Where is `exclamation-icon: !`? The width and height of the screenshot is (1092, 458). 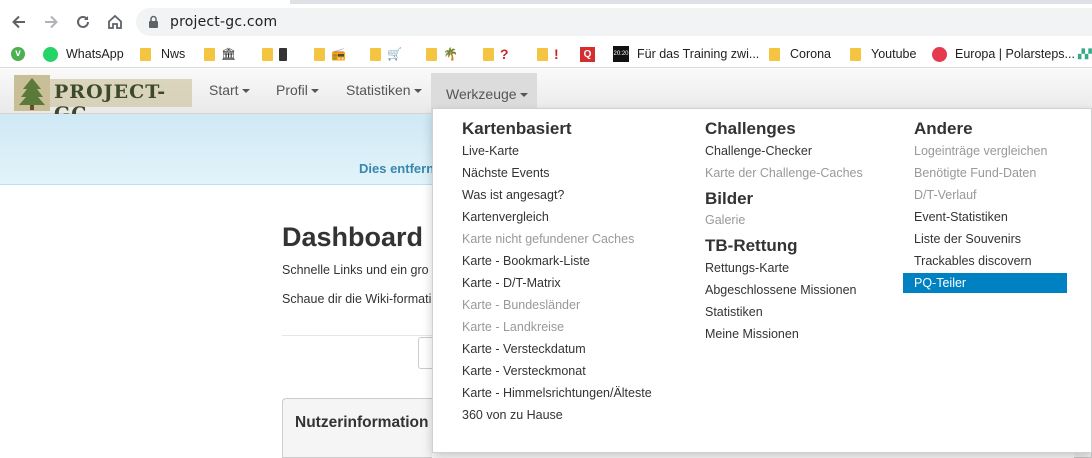 exclamation-icon: ! is located at coordinates (556, 54).